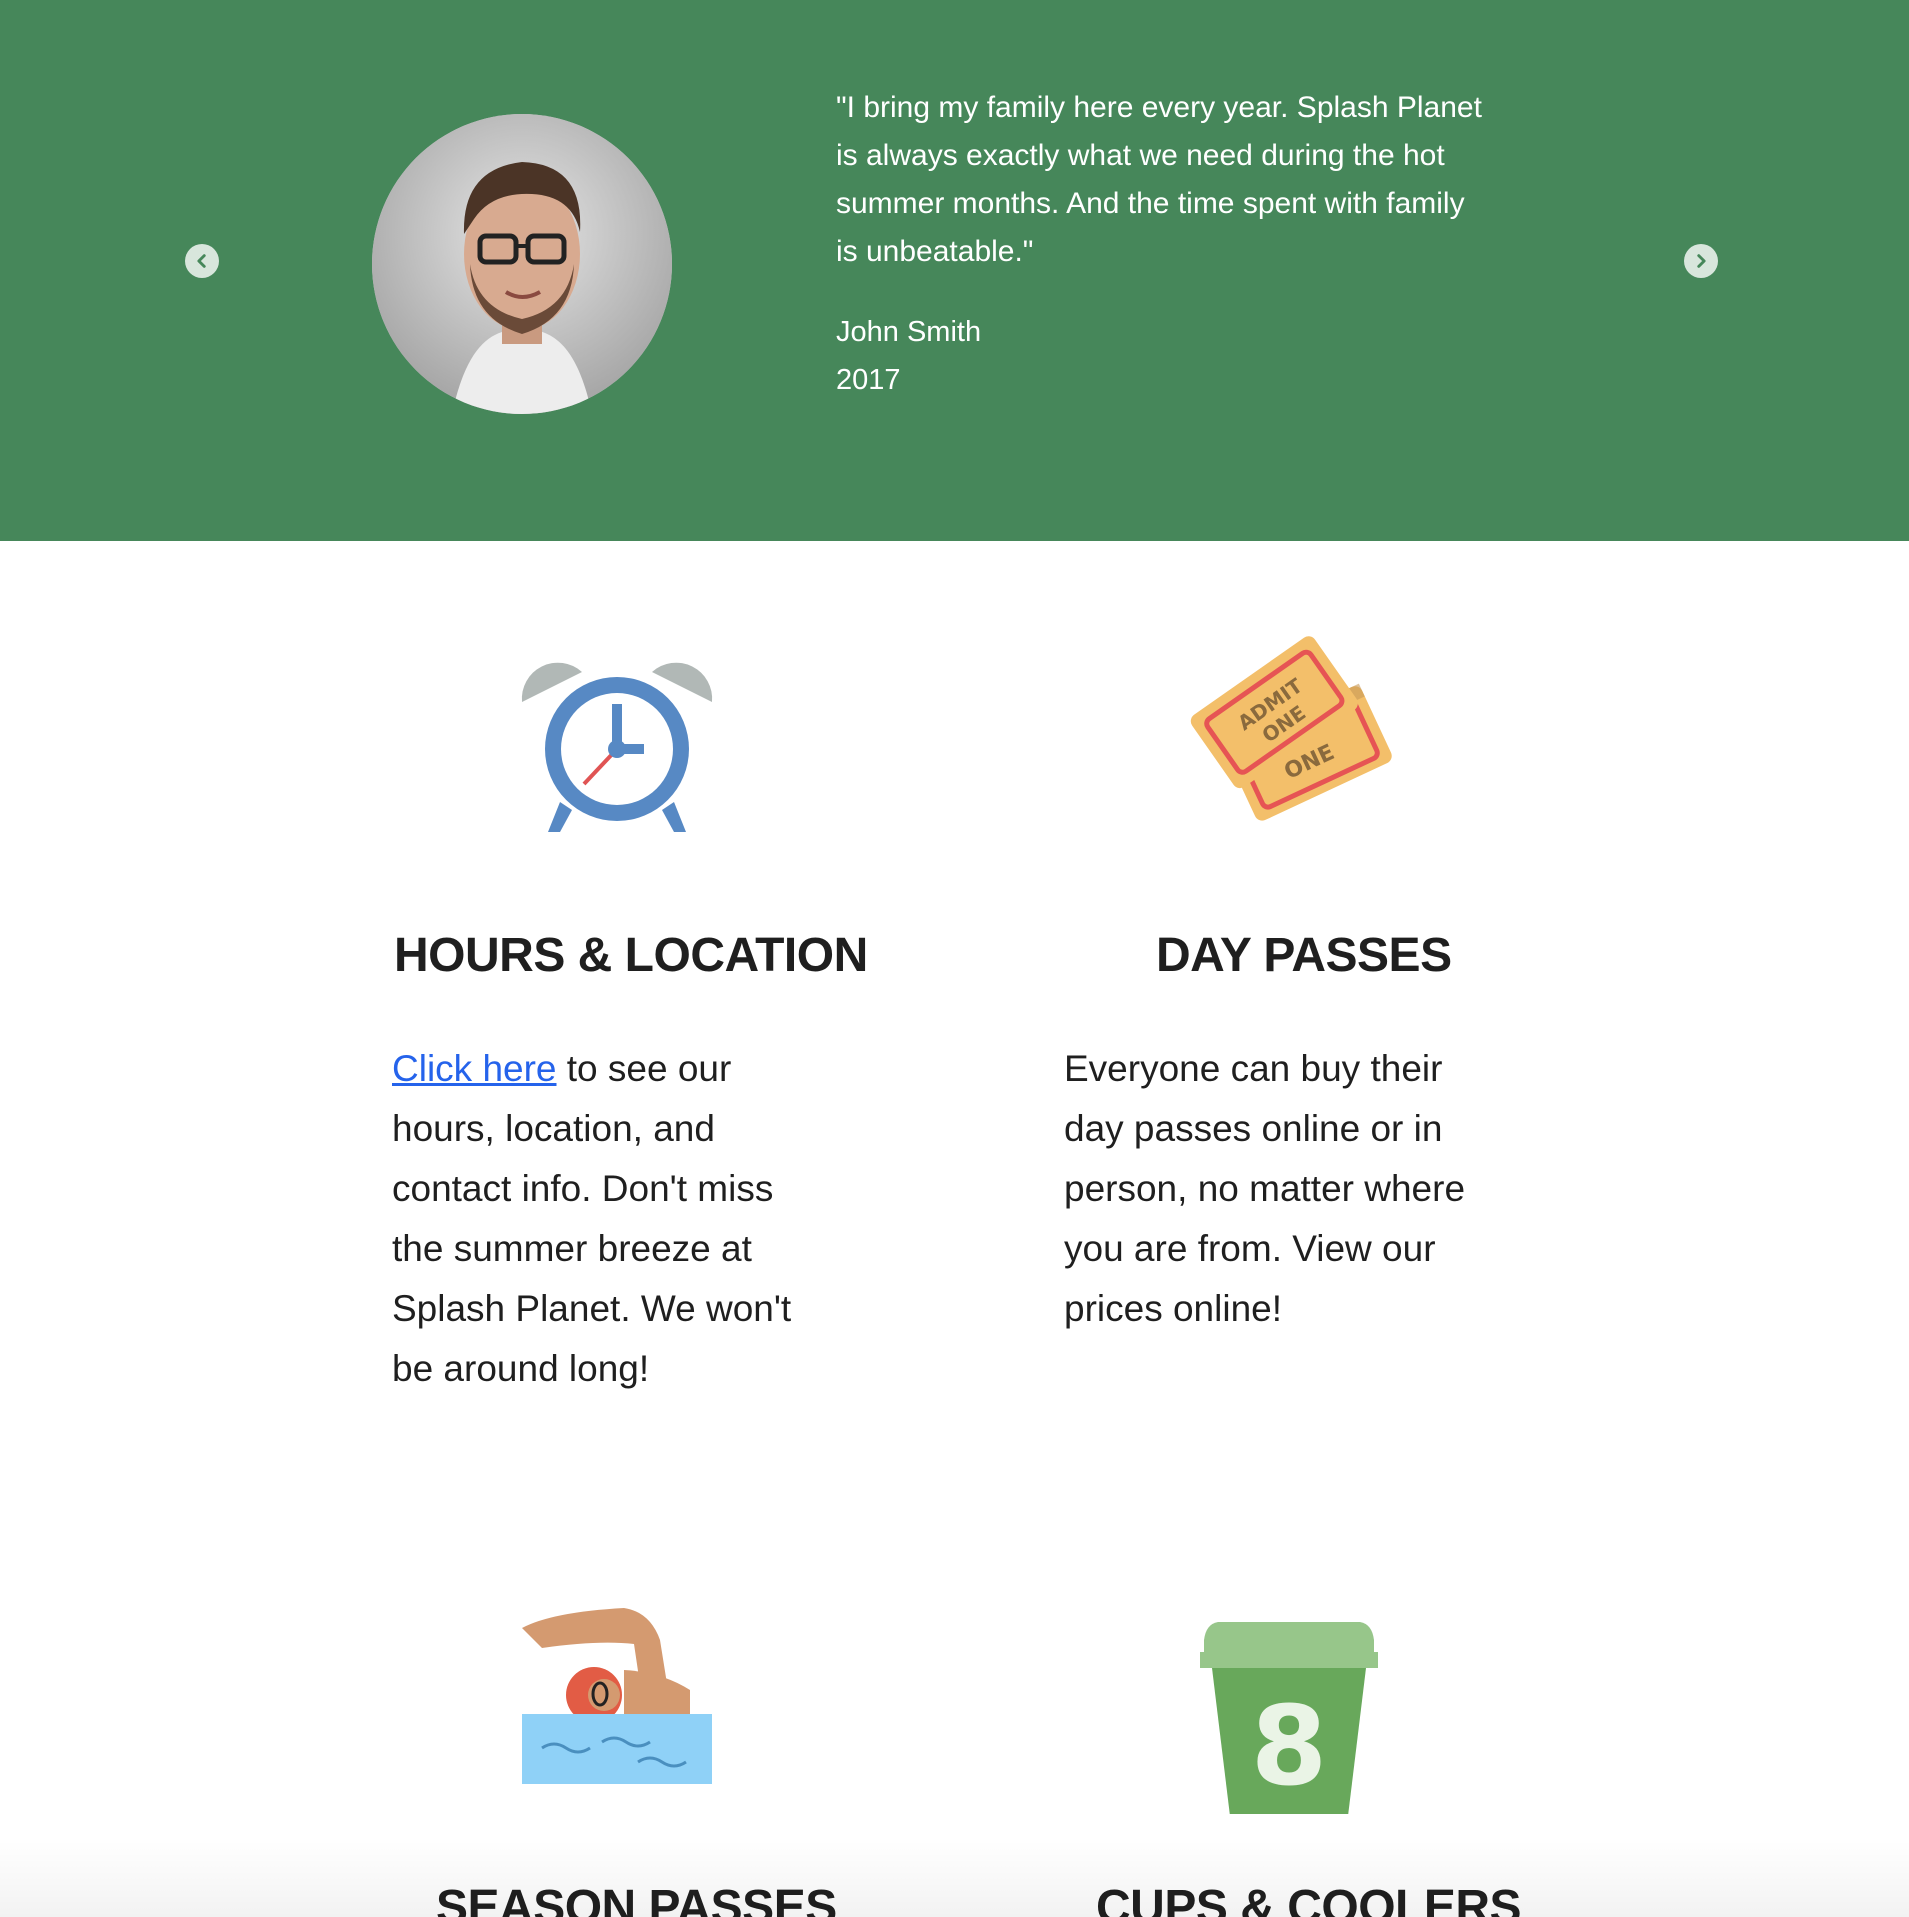 This screenshot has width=1909, height=1917. What do you see at coordinates (617, 737) in the screenshot?
I see `alarm-clock-icon` at bounding box center [617, 737].